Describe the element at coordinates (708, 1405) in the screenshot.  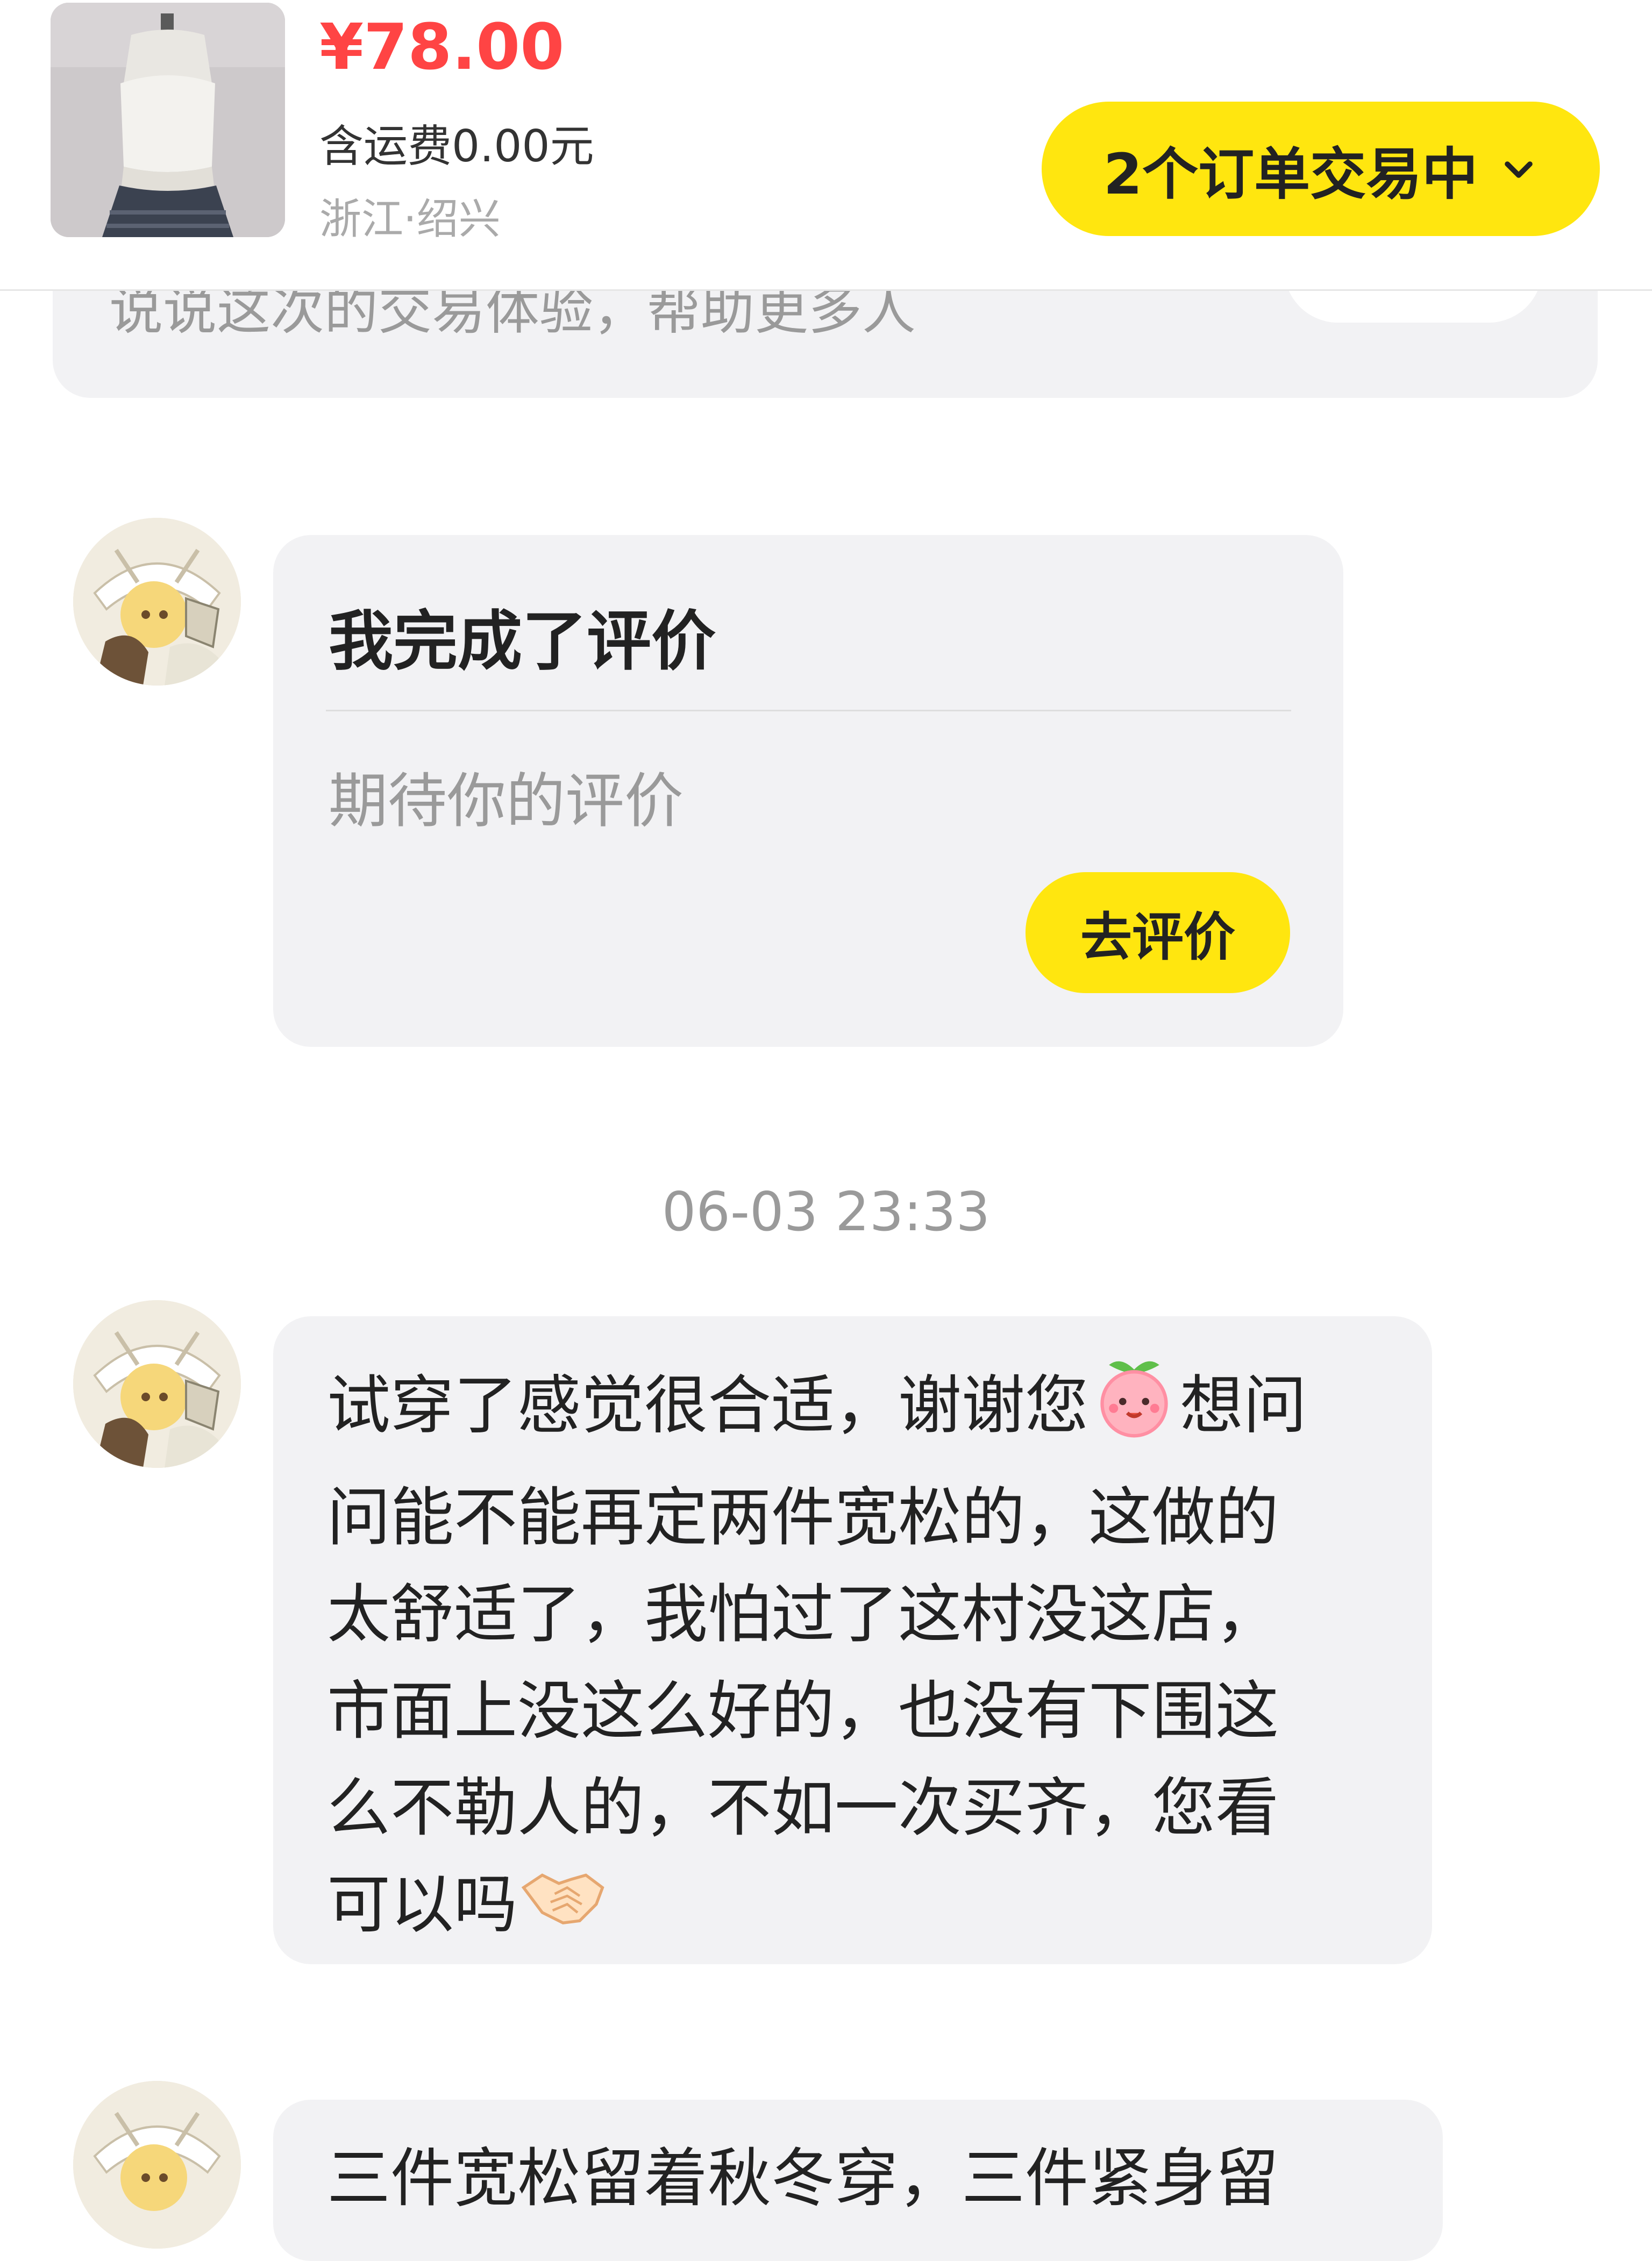
I see `message-line-text: 试穿了感觉很合适，谢谢您` at that location.